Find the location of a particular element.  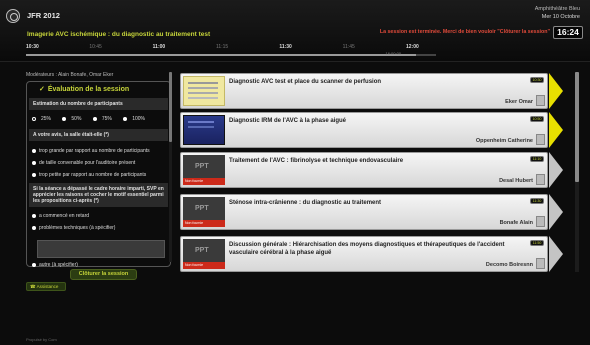

evaluation-title-text: Évaluation de la session is located at coordinates (88, 89).